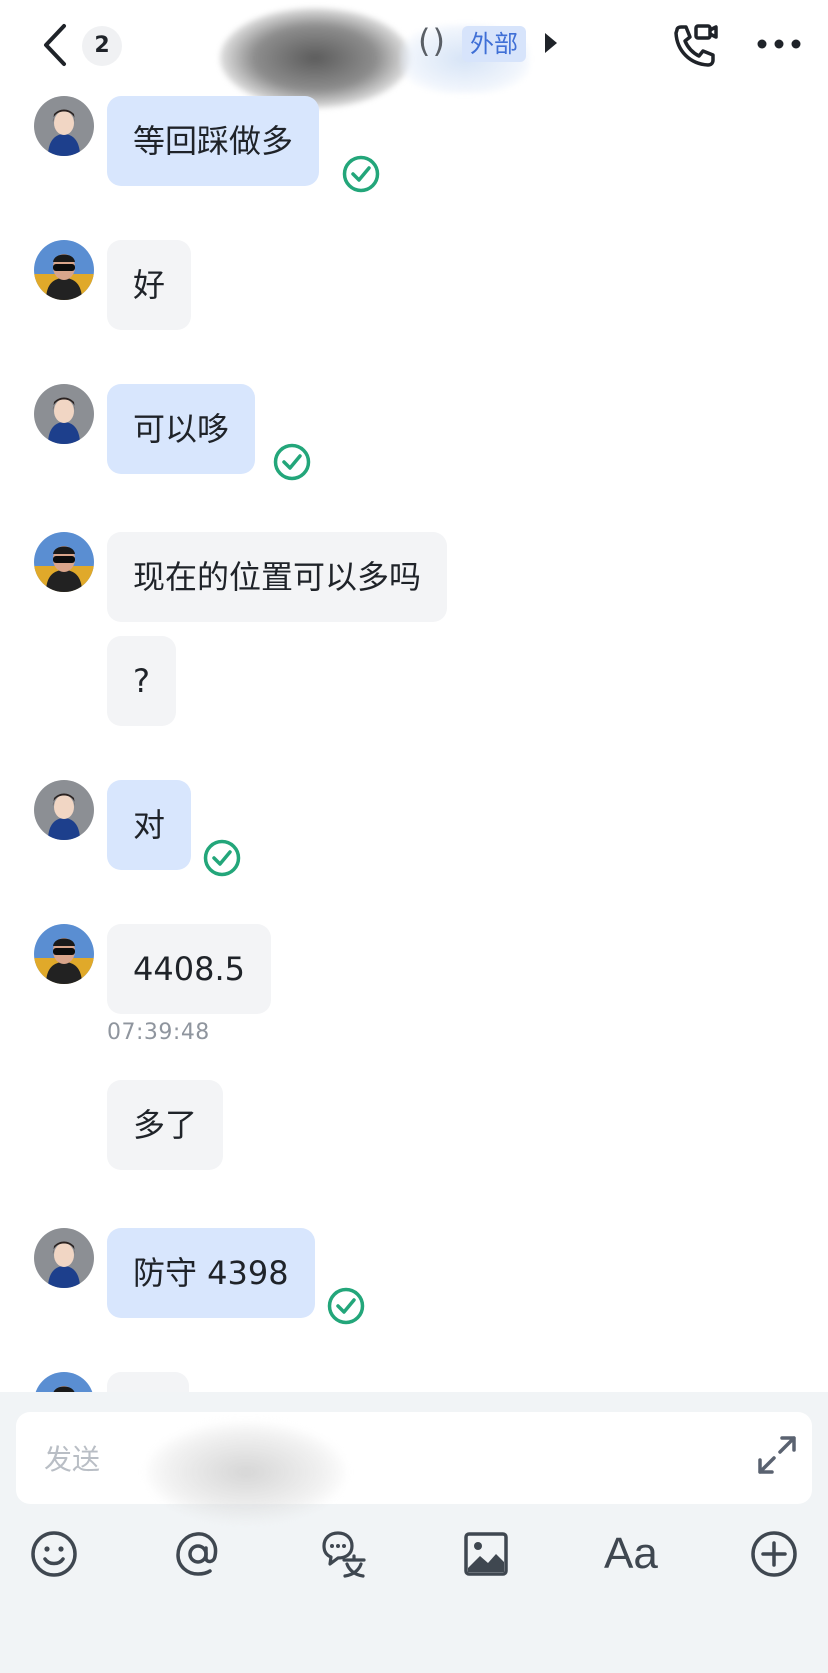  Describe the element at coordinates (189, 969) in the screenshot. I see `message-bubble: 4408.5` at that location.